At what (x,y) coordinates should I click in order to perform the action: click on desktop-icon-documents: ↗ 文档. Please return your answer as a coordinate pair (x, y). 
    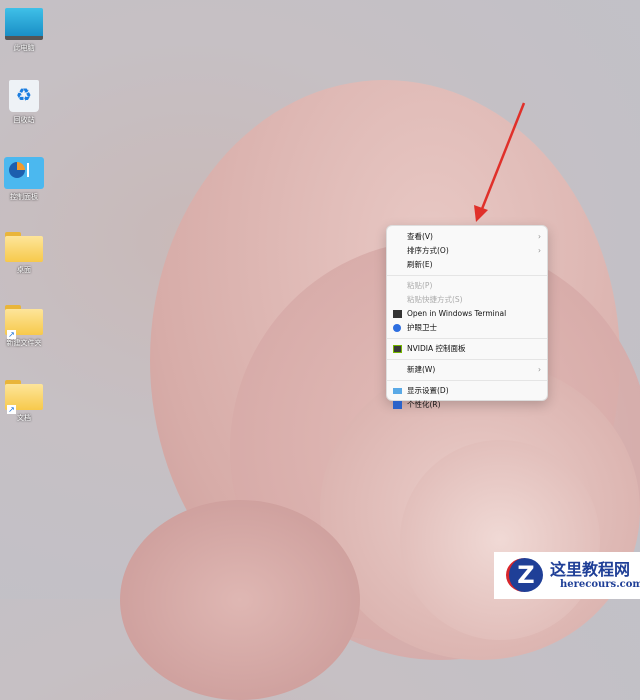
    Looking at the image, I should click on (24, 401).